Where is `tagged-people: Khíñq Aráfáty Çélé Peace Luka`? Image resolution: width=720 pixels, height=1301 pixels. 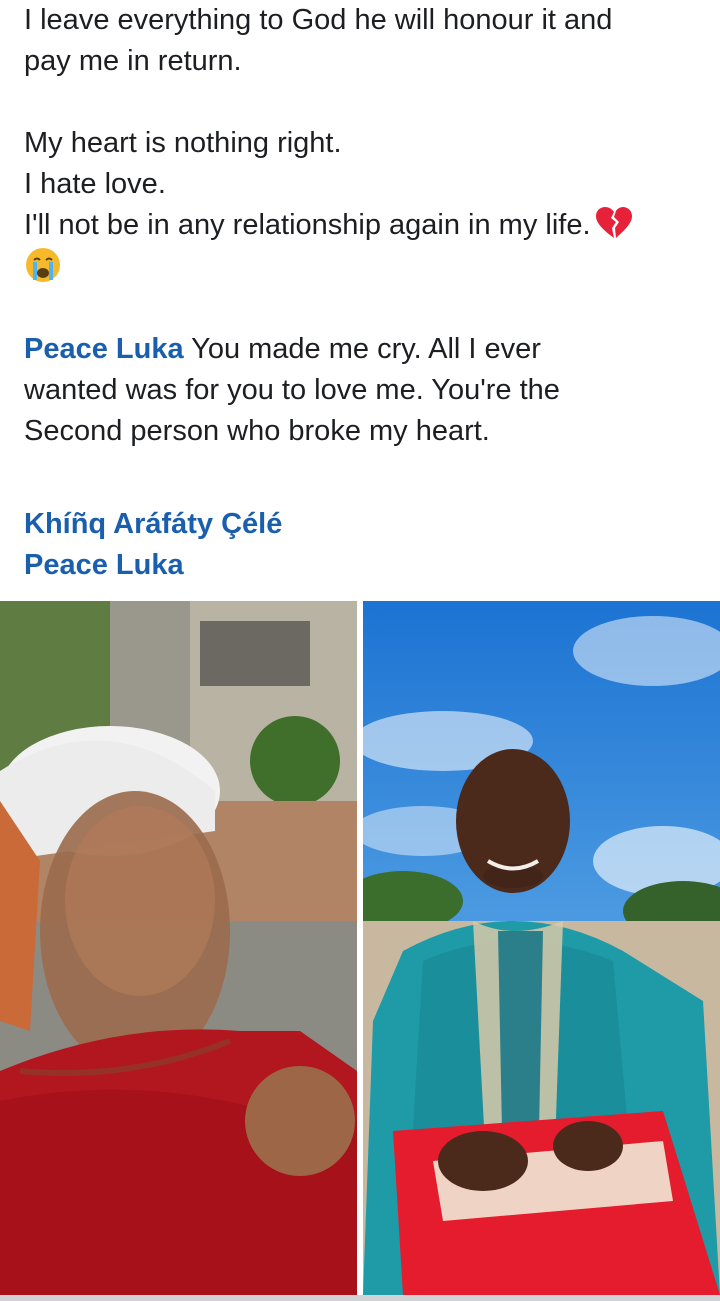 tagged-people: Khíñq Aráfáty Çélé Peace Luka is located at coordinates (153, 545).